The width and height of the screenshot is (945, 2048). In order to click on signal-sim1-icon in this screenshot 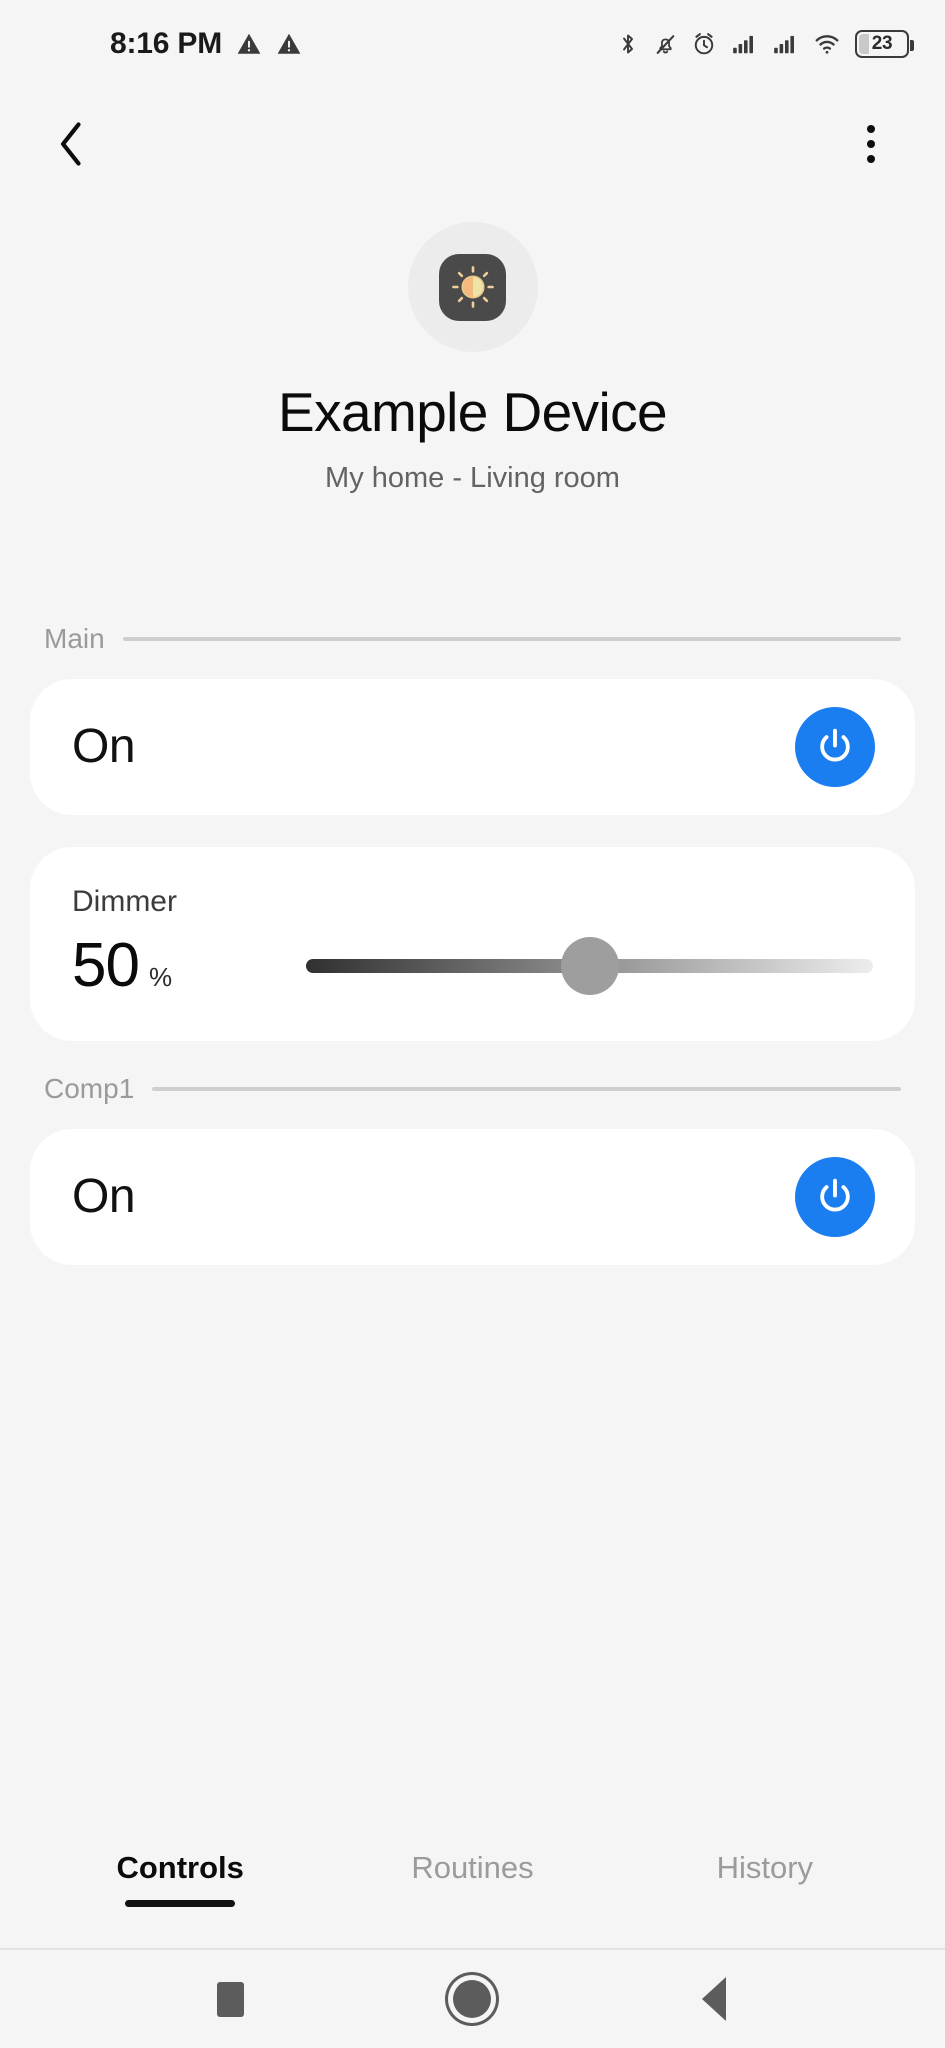, I will do `click(743, 44)`.